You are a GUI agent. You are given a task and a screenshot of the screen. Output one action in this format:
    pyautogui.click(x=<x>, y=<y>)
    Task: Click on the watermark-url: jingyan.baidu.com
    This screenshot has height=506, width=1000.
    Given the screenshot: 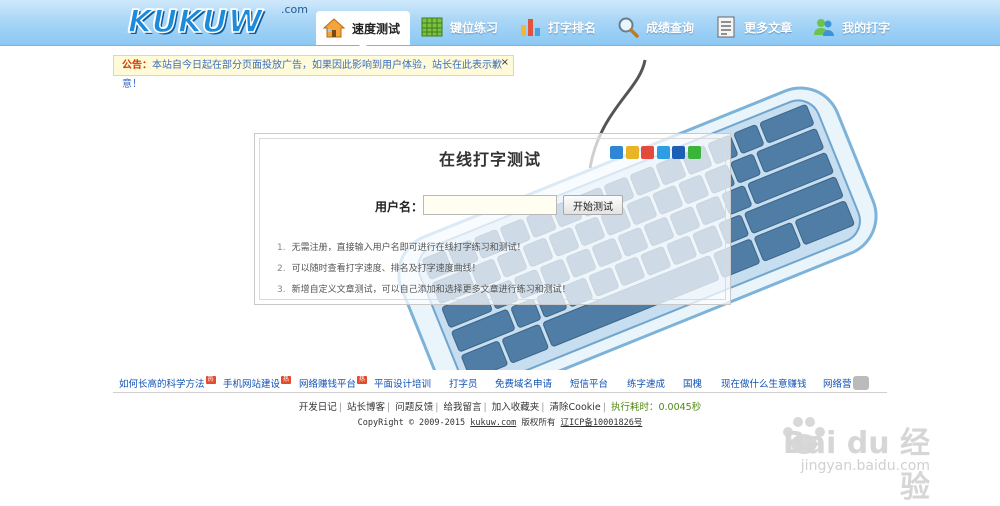 What is the action you would take?
    pyautogui.click(x=865, y=466)
    